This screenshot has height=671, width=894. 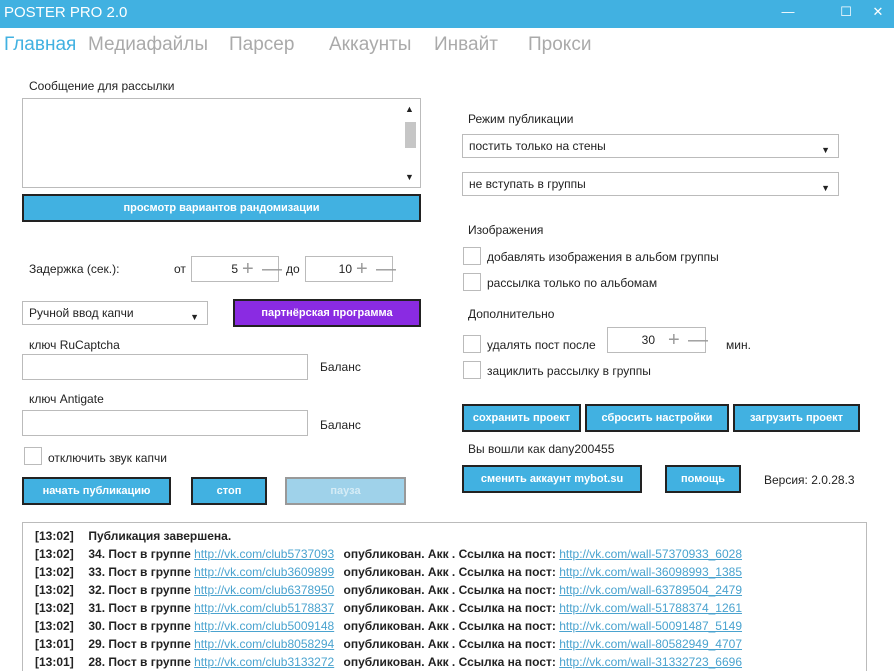 I want to click on group-link: http://vk.com/club5009148, so click(x=264, y=626).